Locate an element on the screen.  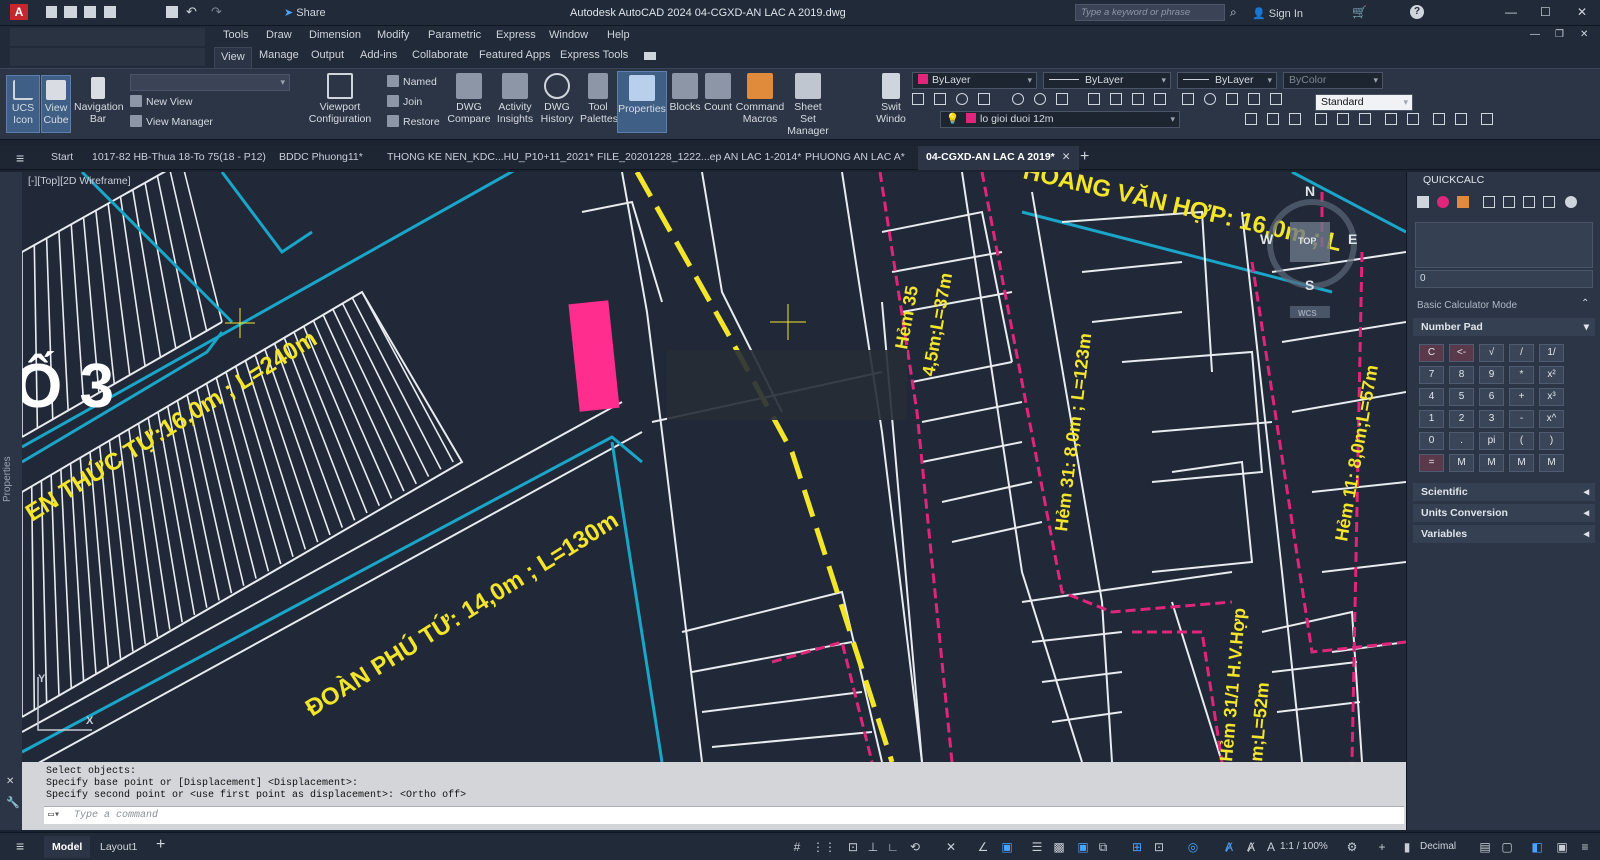
file-tab: BDDC Phuong11* is located at coordinates (321, 157).